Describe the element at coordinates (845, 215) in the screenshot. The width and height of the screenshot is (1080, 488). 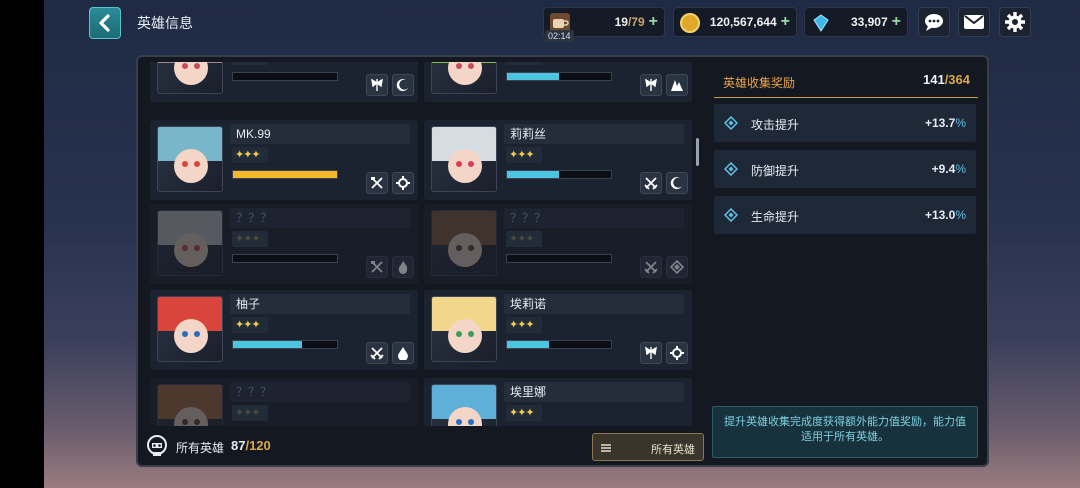
I see `reward-stat-row: 生命提升 +13.0%` at that location.